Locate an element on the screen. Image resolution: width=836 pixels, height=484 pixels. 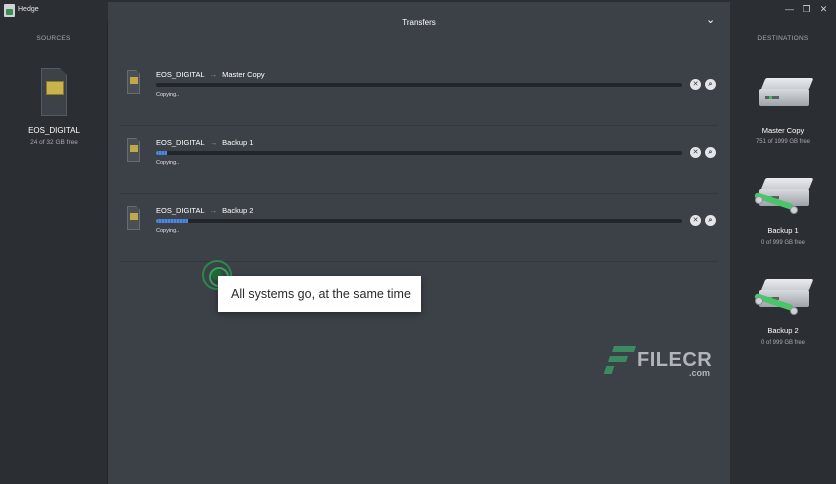
destination-free-space: 751 of 1999 GB free is located at coordinates (783, 142).